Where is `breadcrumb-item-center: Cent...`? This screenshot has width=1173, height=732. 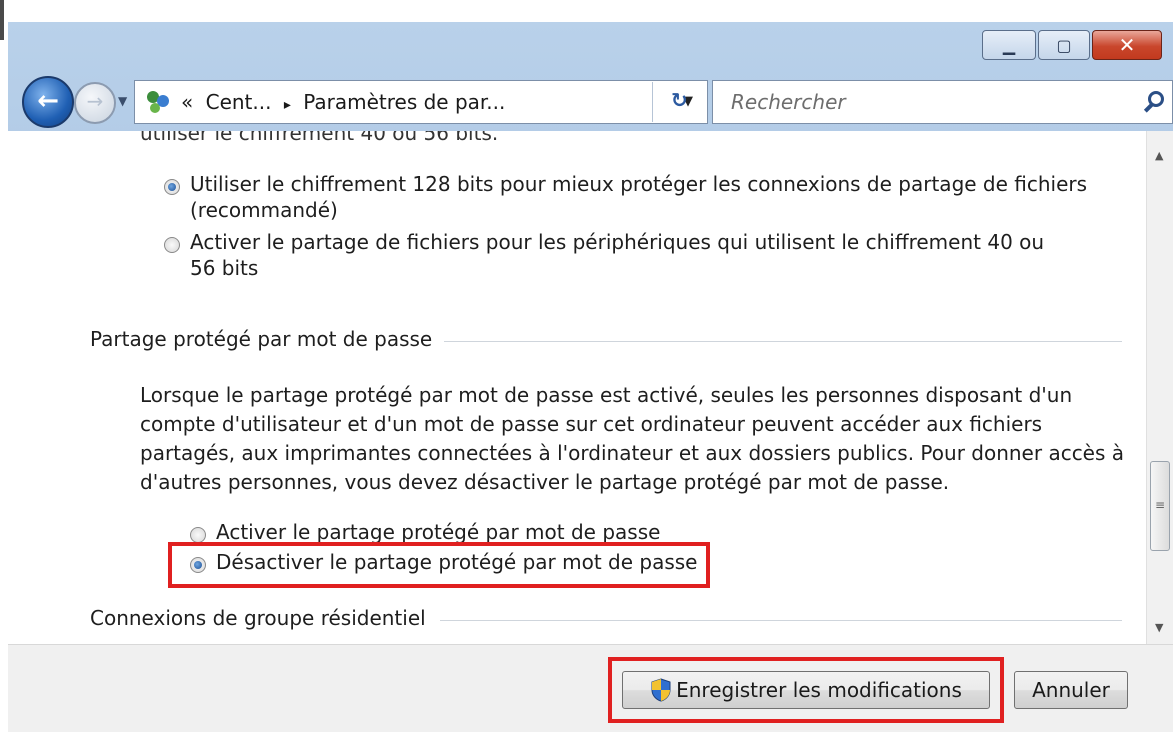 breadcrumb-item-center: Cent... is located at coordinates (239, 102).